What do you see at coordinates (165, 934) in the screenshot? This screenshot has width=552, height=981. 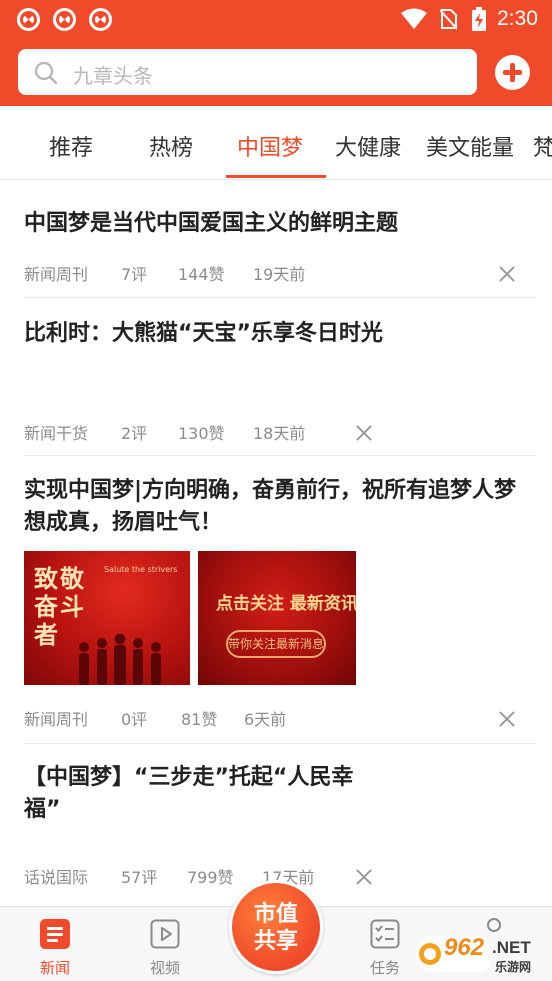 I see `video-icon` at bounding box center [165, 934].